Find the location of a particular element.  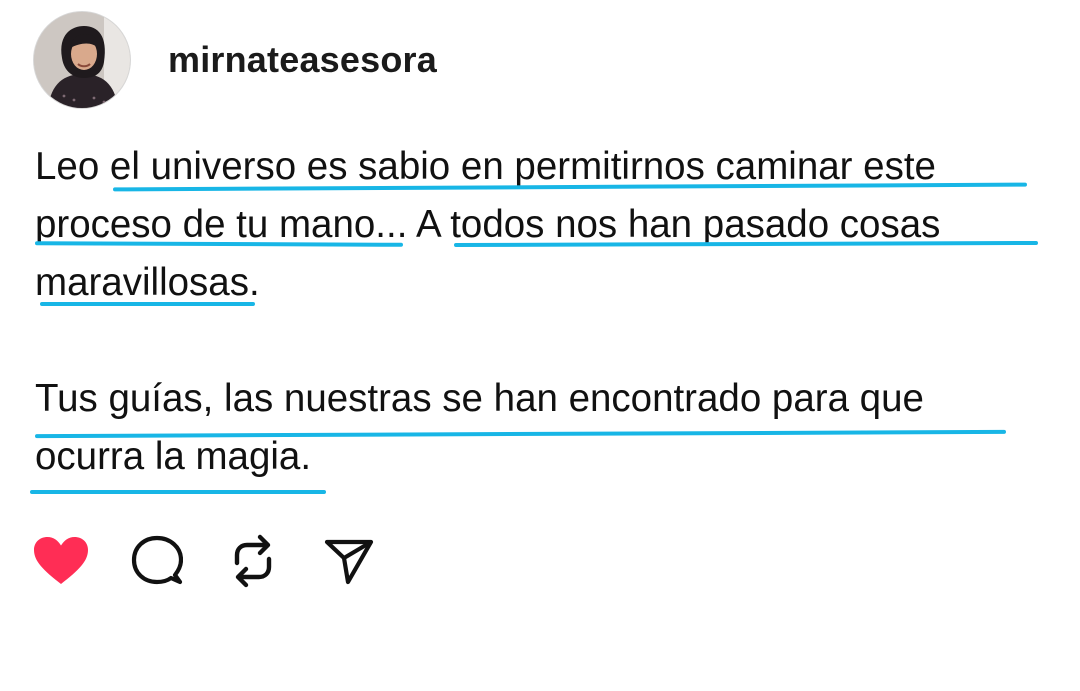

post-text-blank-line is located at coordinates (545, 341).